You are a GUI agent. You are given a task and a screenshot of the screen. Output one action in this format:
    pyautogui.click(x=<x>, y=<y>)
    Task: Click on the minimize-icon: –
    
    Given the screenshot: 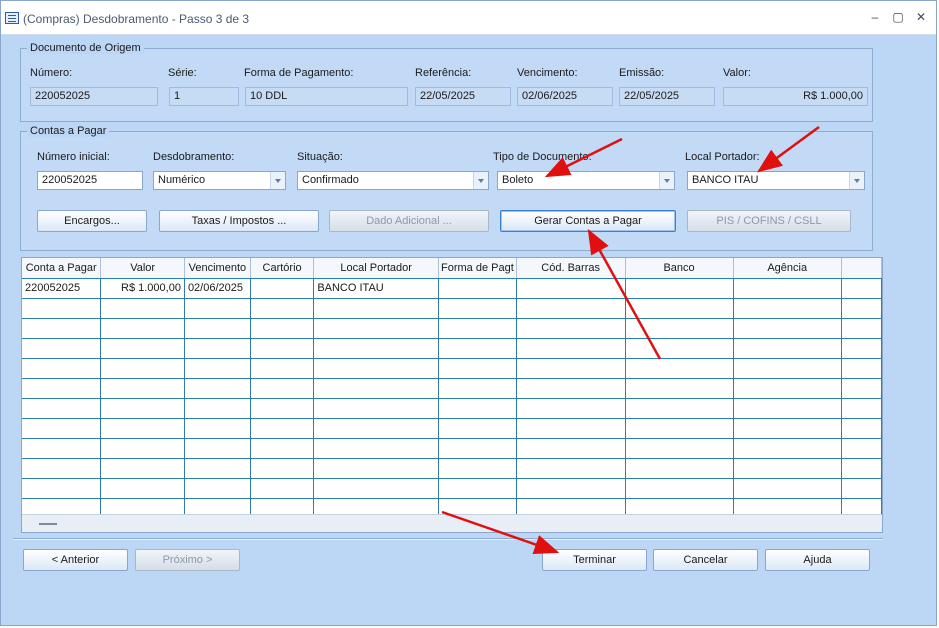 What is the action you would take?
    pyautogui.click(x=875, y=17)
    